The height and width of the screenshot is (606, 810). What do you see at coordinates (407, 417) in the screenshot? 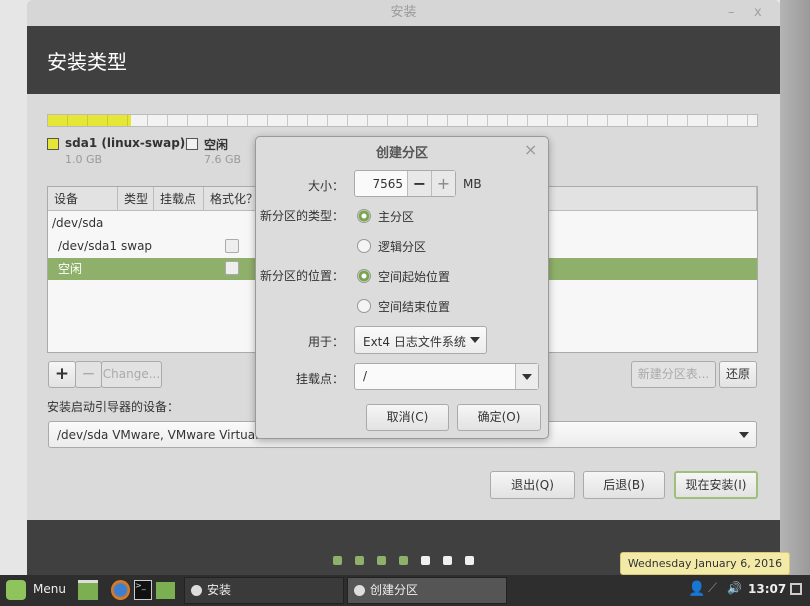
I see `cancel-button: 取消(C)` at bounding box center [407, 417].